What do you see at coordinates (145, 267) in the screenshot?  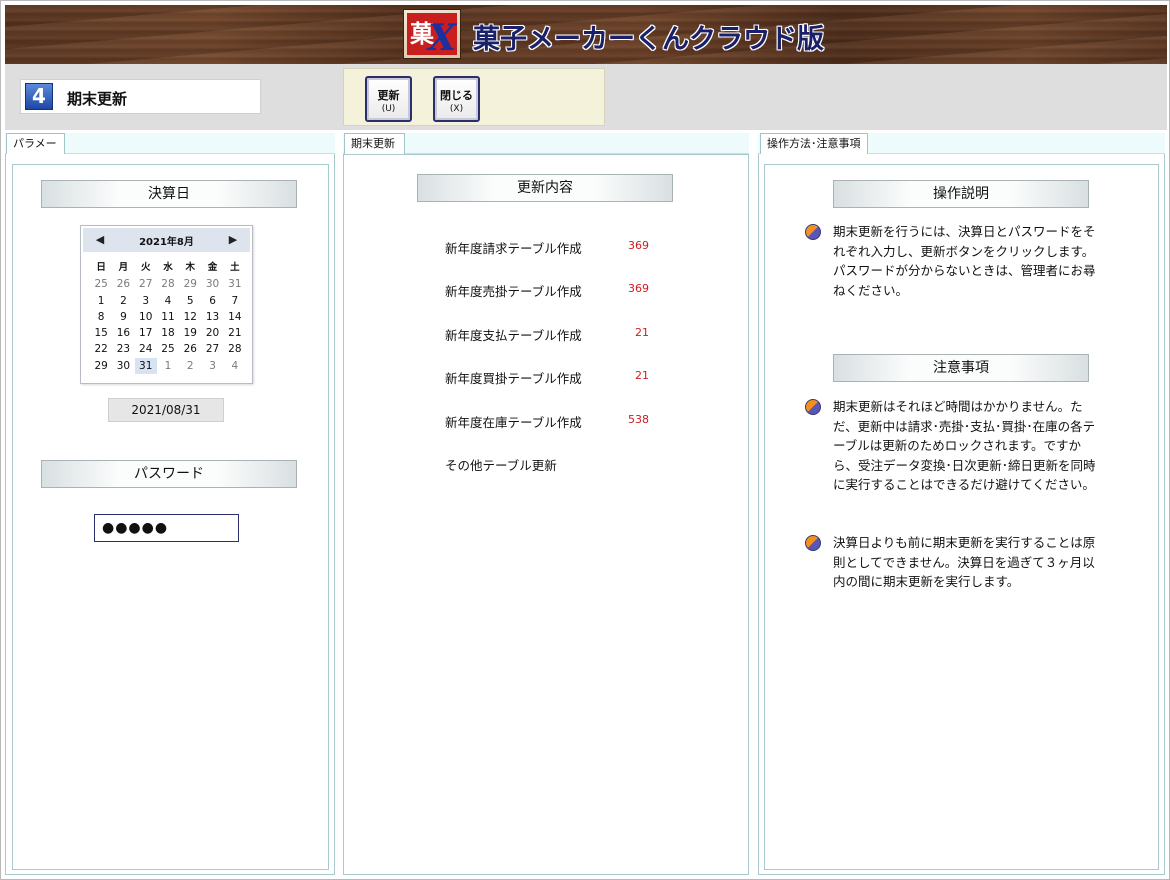 I see `weekday-label: 火` at bounding box center [145, 267].